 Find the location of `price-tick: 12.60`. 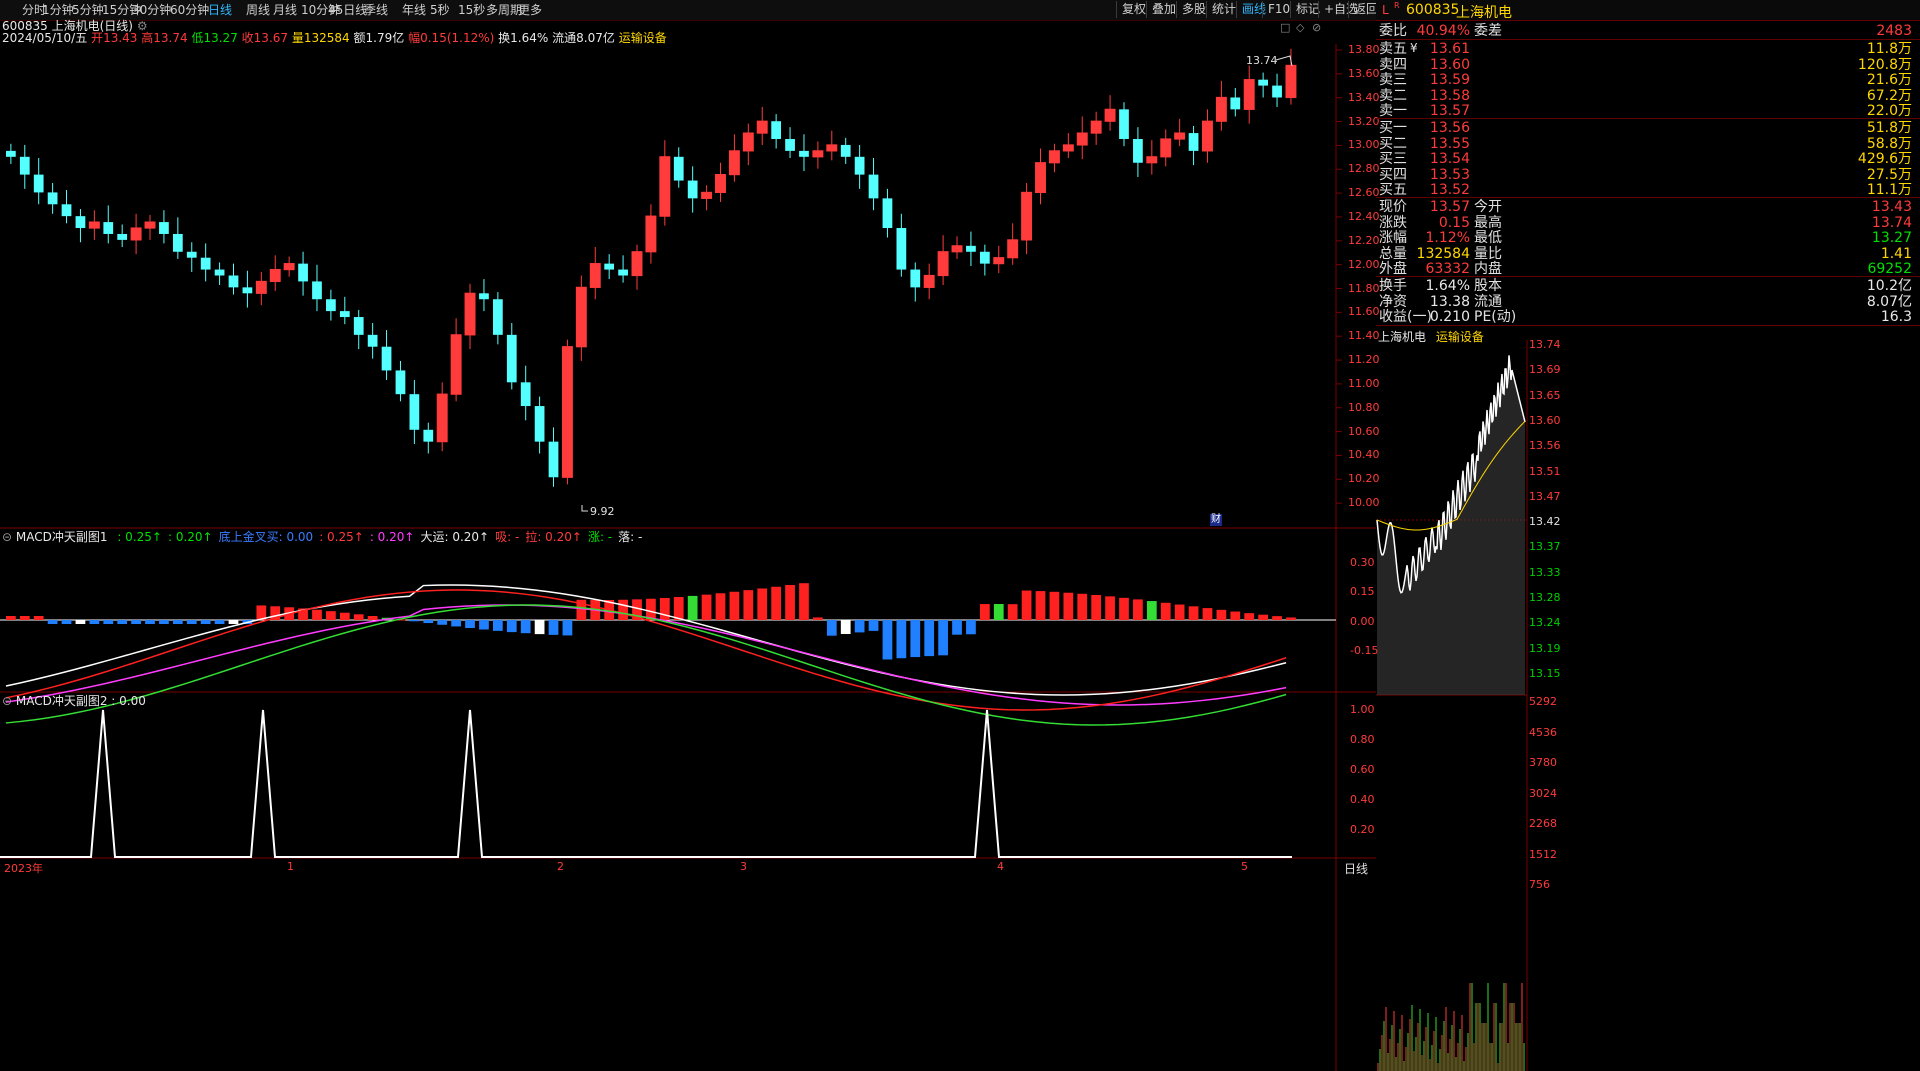

price-tick: 12.60 is located at coordinates (1364, 193).